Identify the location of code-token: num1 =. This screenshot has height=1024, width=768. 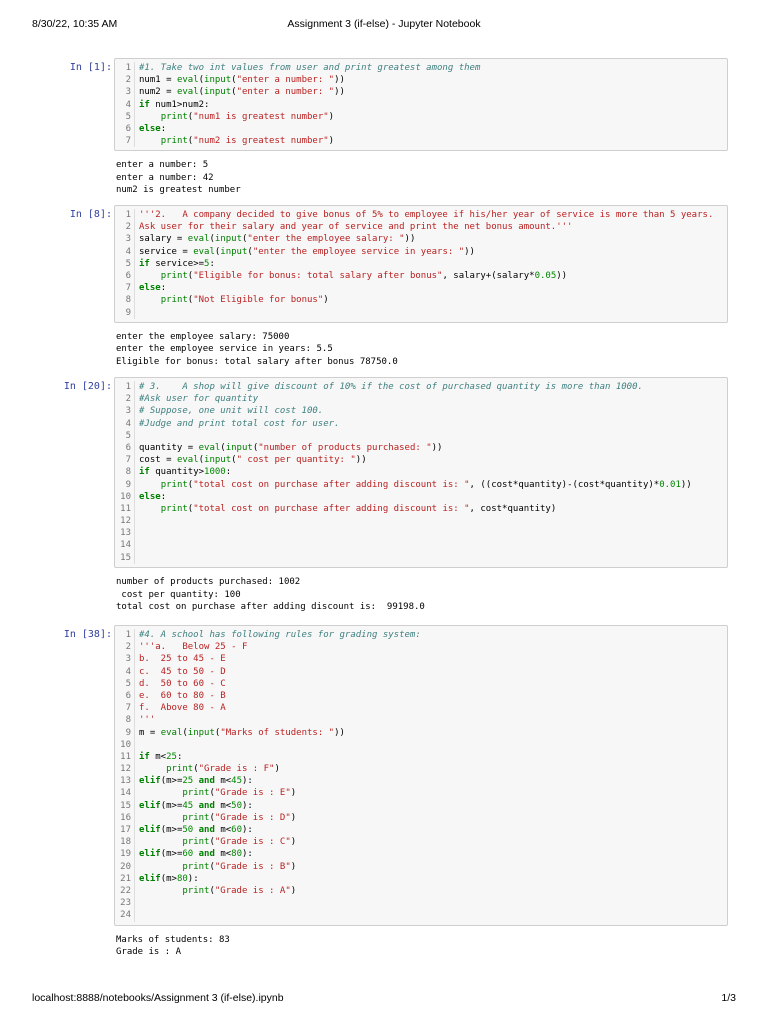
(158, 80).